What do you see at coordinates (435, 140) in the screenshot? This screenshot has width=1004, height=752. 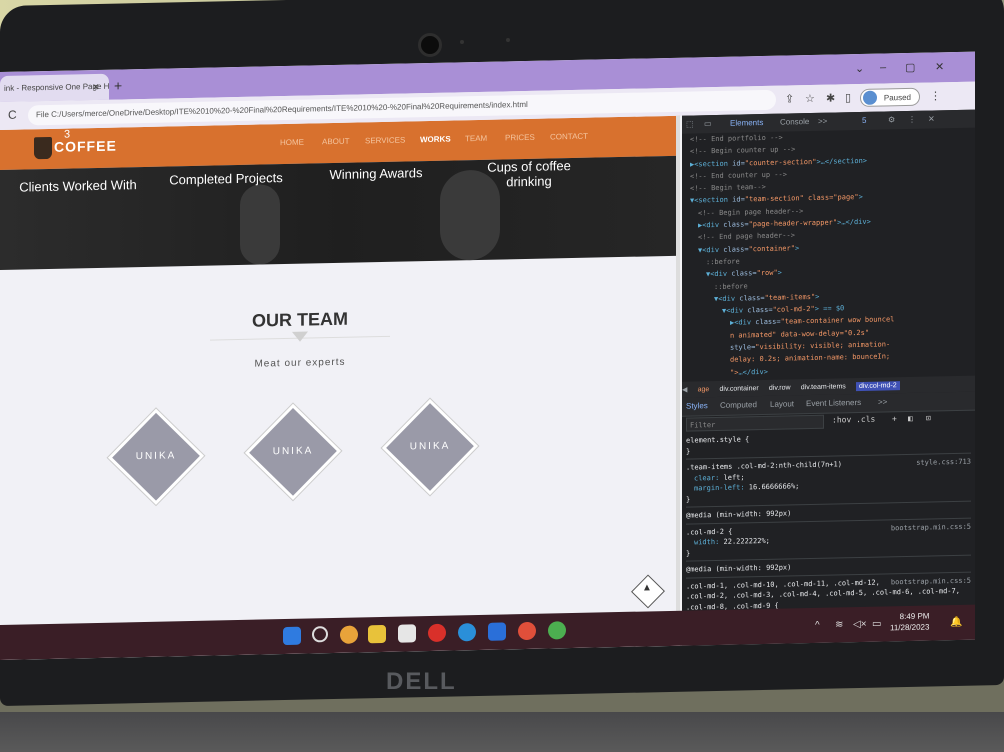 I see `nav-works: WORKS` at bounding box center [435, 140].